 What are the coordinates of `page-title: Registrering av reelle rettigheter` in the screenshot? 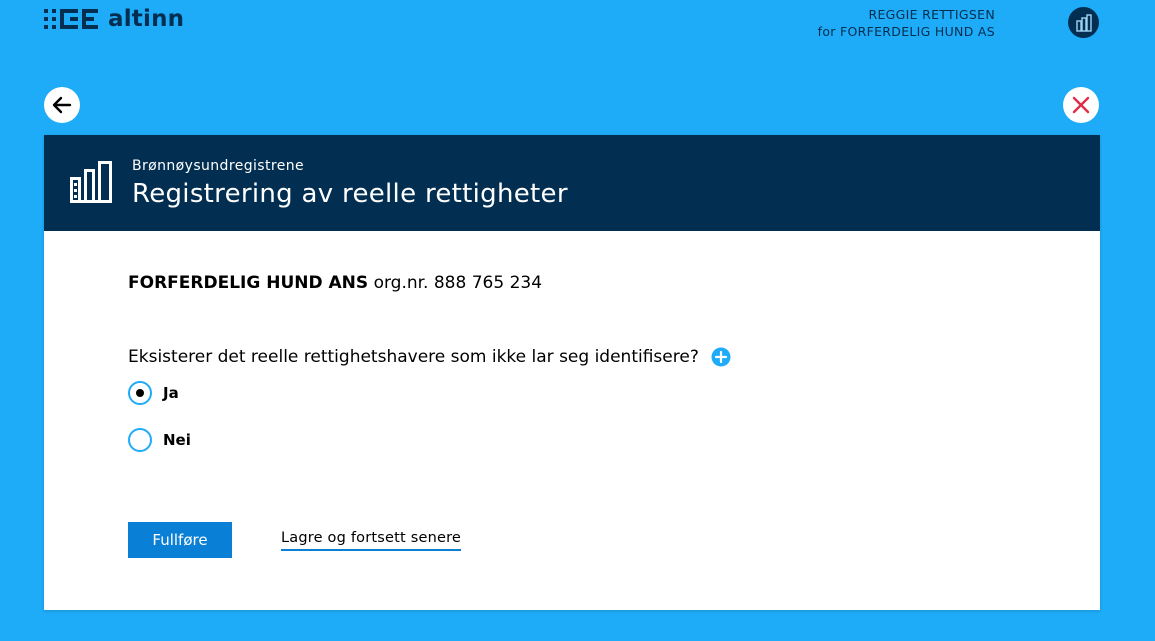 It's located at (350, 194).